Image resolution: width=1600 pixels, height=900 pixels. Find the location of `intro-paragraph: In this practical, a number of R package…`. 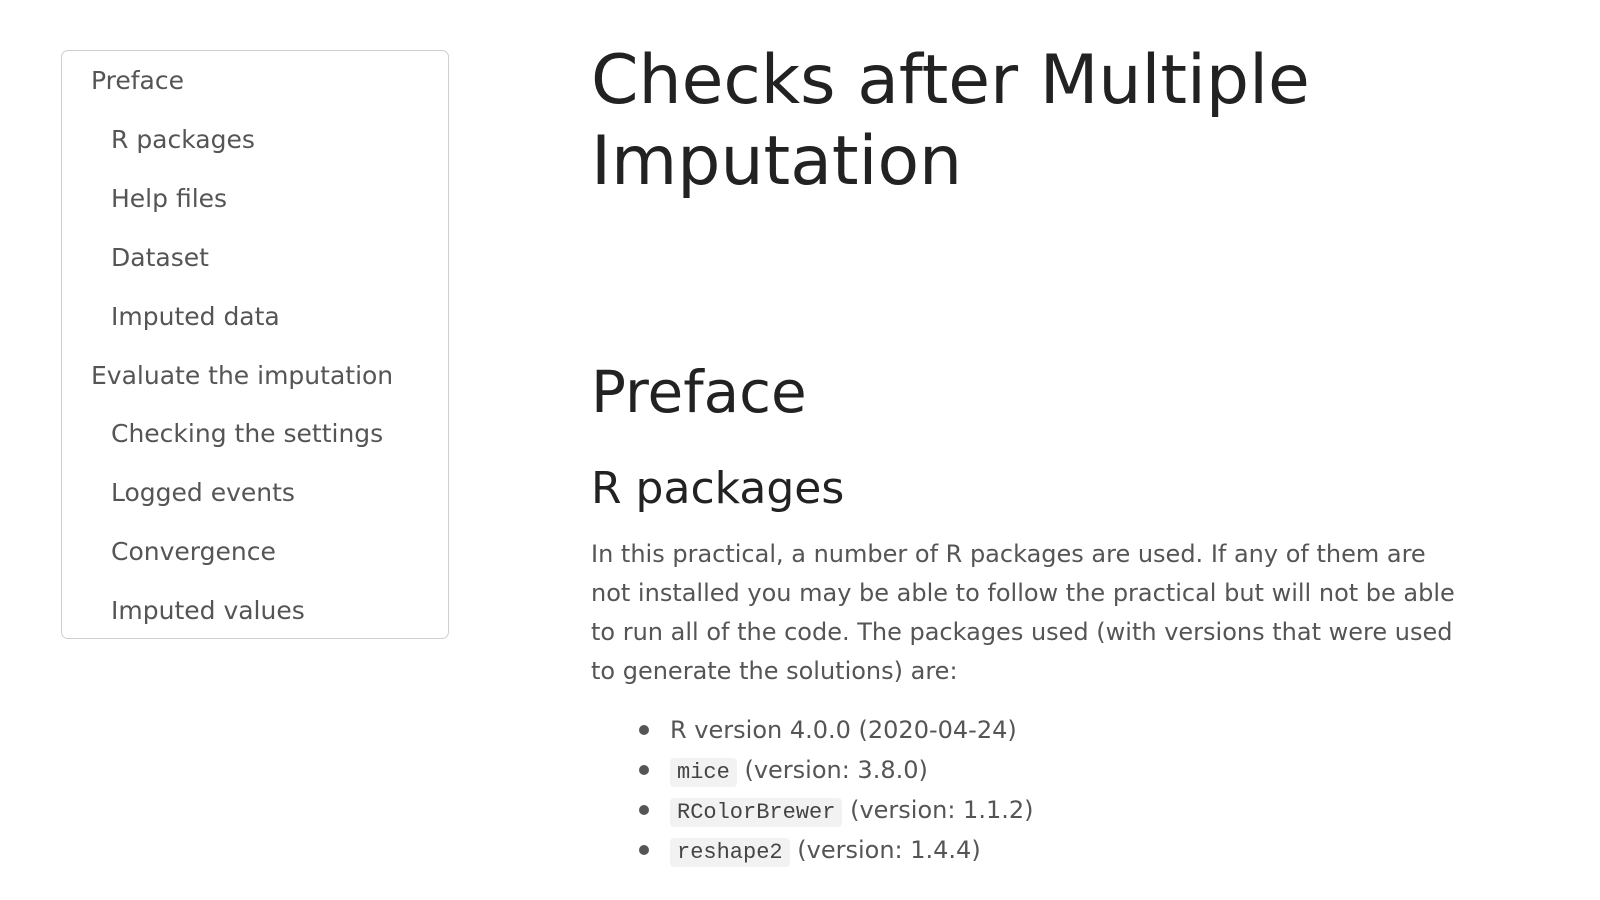

intro-paragraph: In this practical, a number of R package… is located at coordinates (1023, 612).